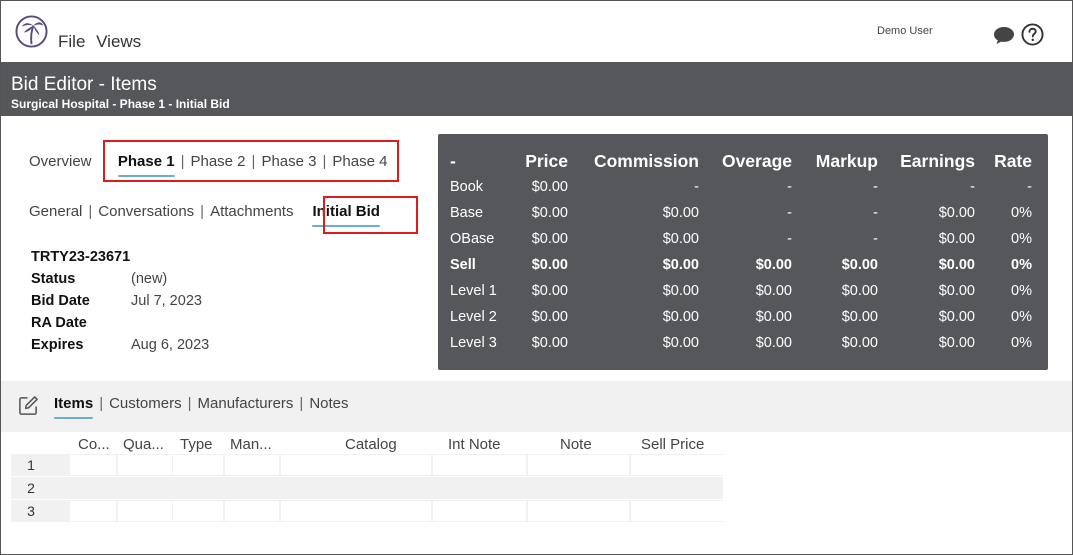 The image size is (1073, 555). I want to click on grid-column-header: Type, so click(196, 444).